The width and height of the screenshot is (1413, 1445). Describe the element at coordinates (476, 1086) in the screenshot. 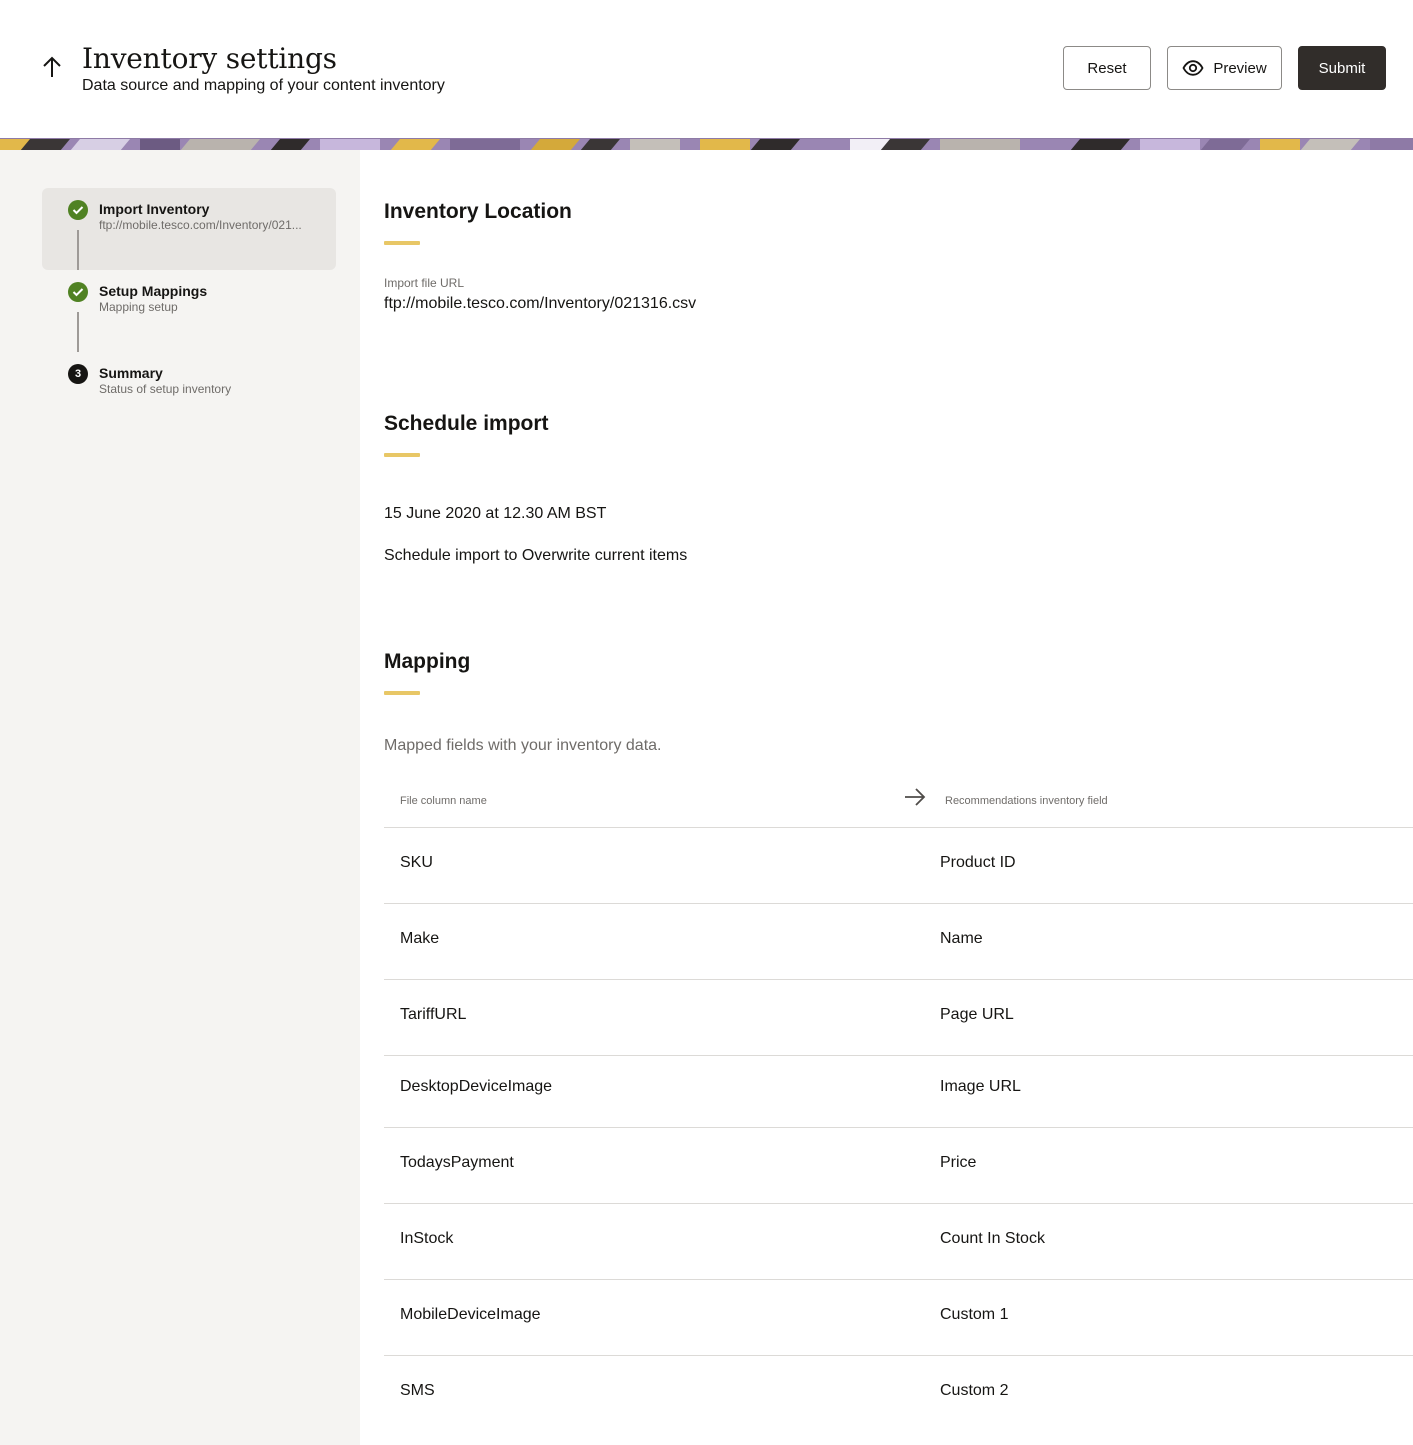

I see `file-column-cell: DesktopDeviceImage` at that location.